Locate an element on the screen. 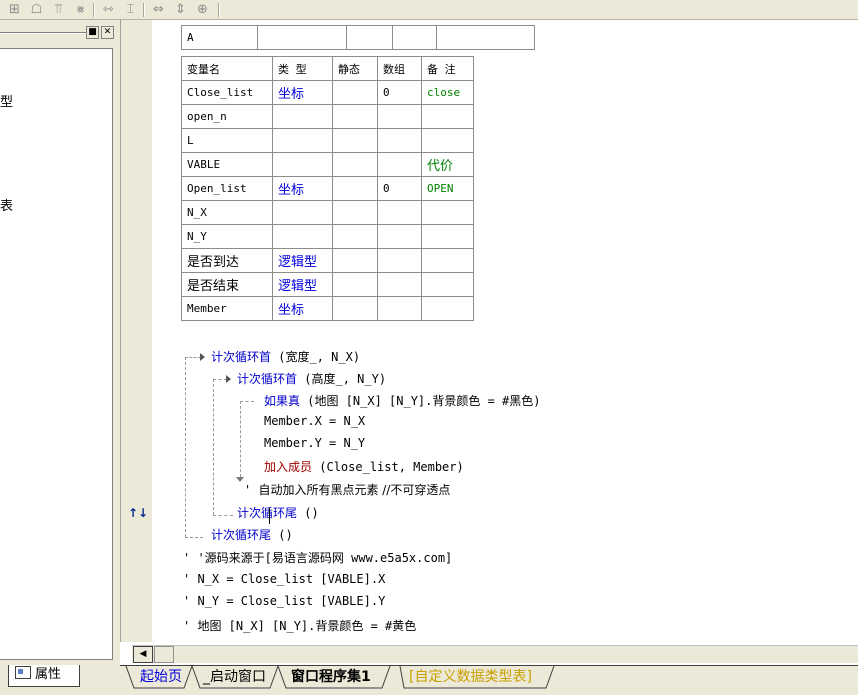  scroll-left-icon: ◀ is located at coordinates (143, 654).